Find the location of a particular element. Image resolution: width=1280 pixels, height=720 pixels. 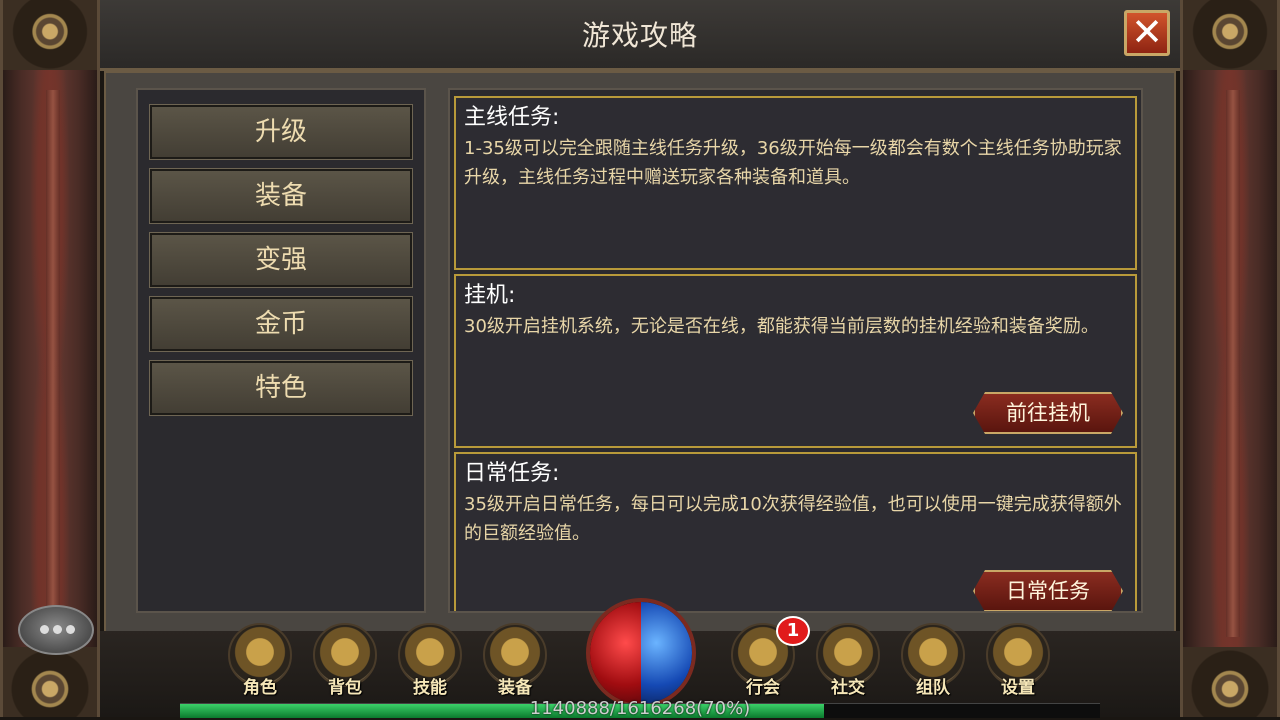

window-title: 游戏攻略 is located at coordinates (639, 35).